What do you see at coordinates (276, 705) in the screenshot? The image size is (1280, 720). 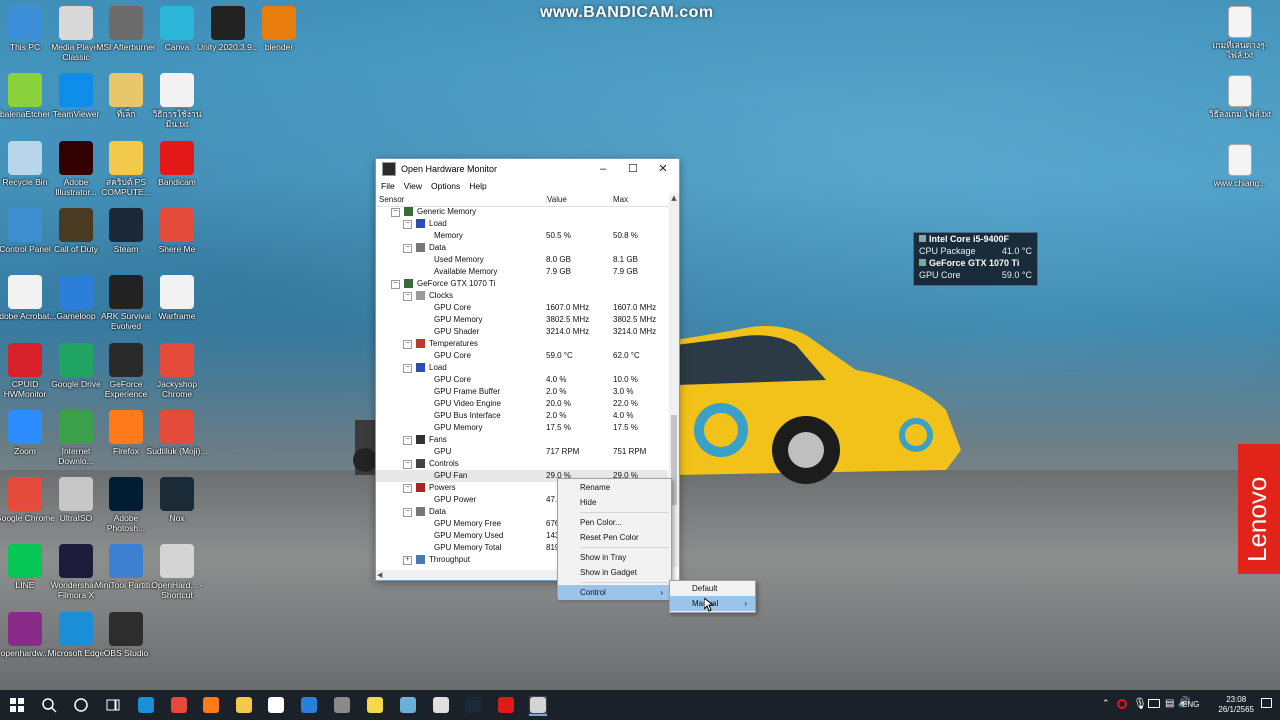 I see `store-icon` at bounding box center [276, 705].